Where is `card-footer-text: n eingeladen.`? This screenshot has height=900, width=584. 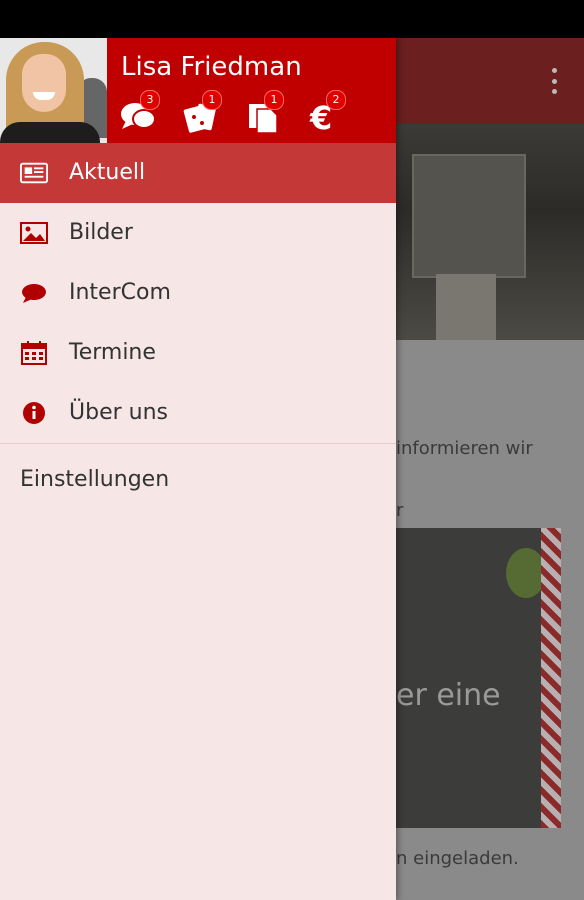
card-footer-text: n eingeladen. is located at coordinates (457, 858).